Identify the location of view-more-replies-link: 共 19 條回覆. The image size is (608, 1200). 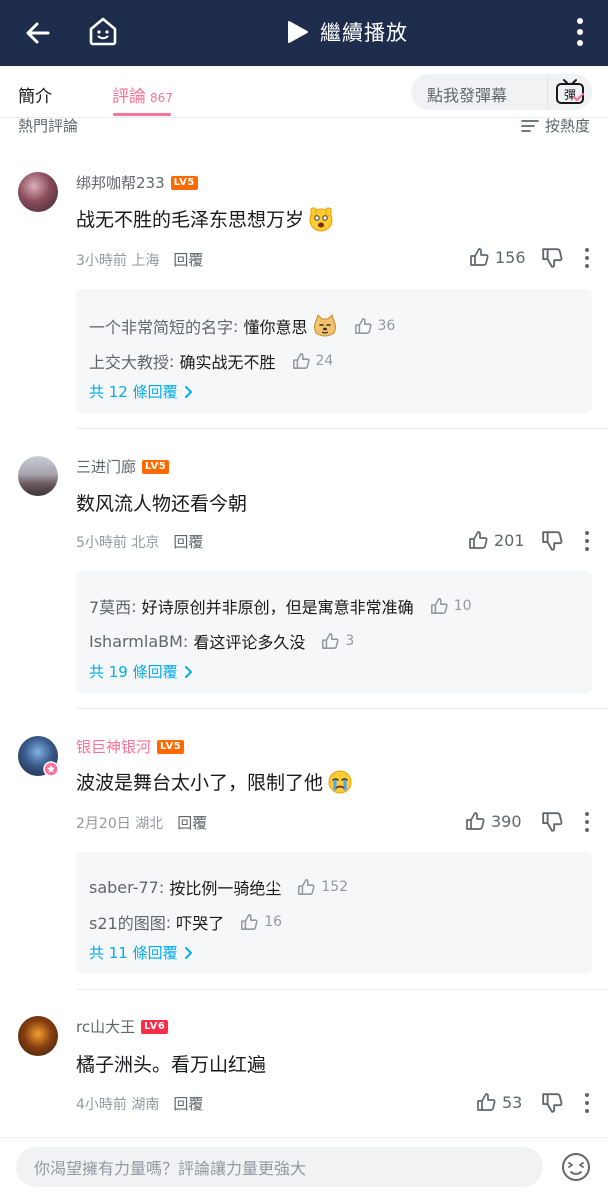
(141, 671).